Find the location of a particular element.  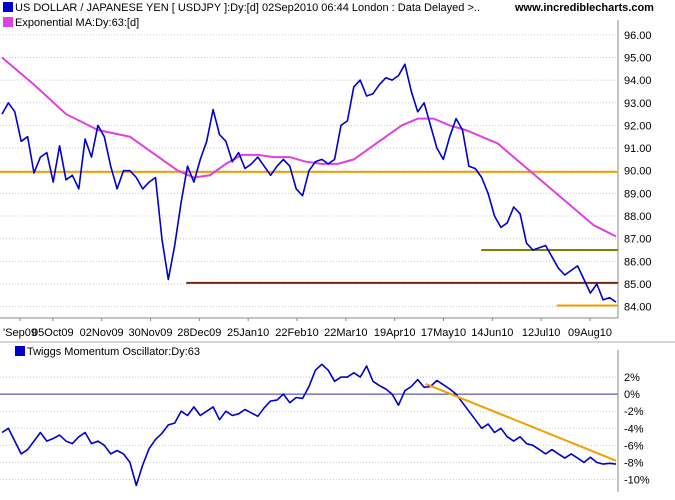

x-tick-label: 05Oct09 is located at coordinates (53, 333).